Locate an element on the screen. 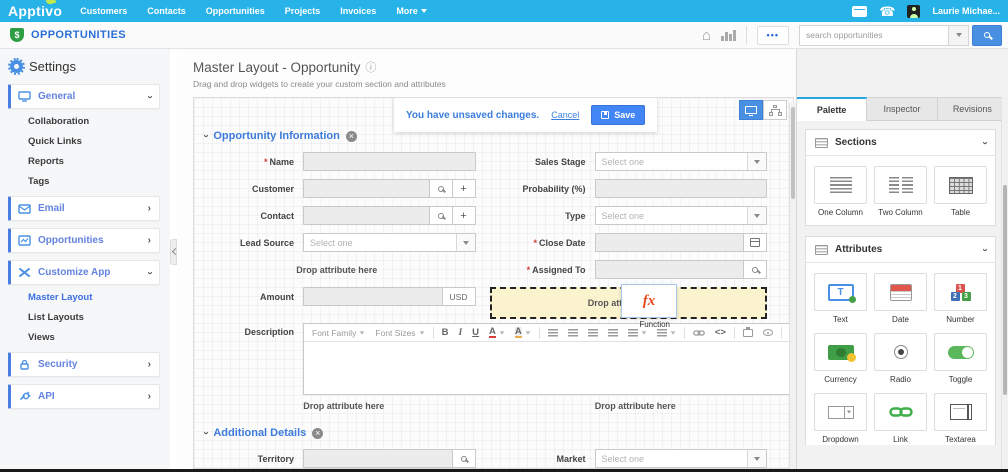  sitemap-view-button is located at coordinates (775, 110).